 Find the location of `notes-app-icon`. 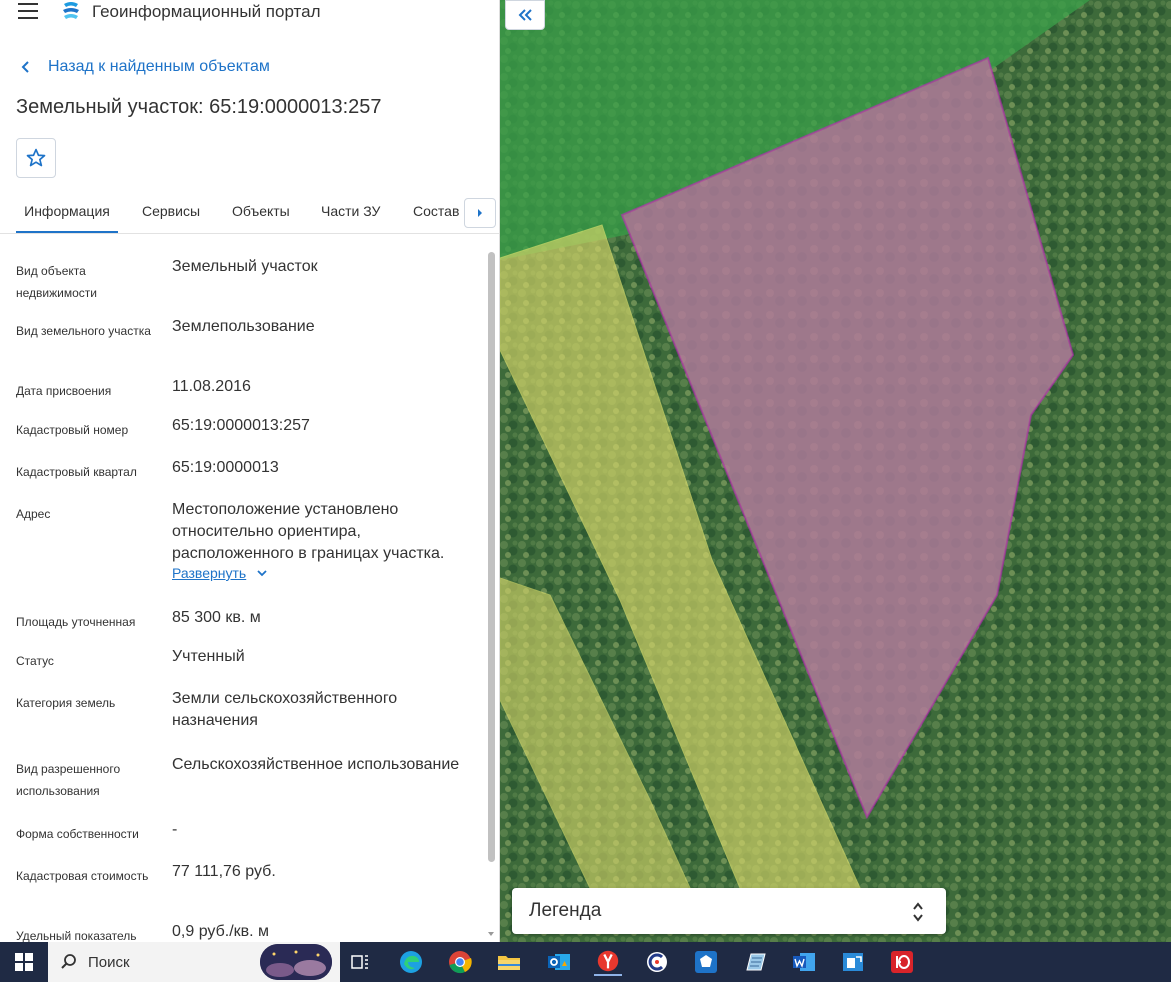

notes-app-icon is located at coordinates (755, 962).